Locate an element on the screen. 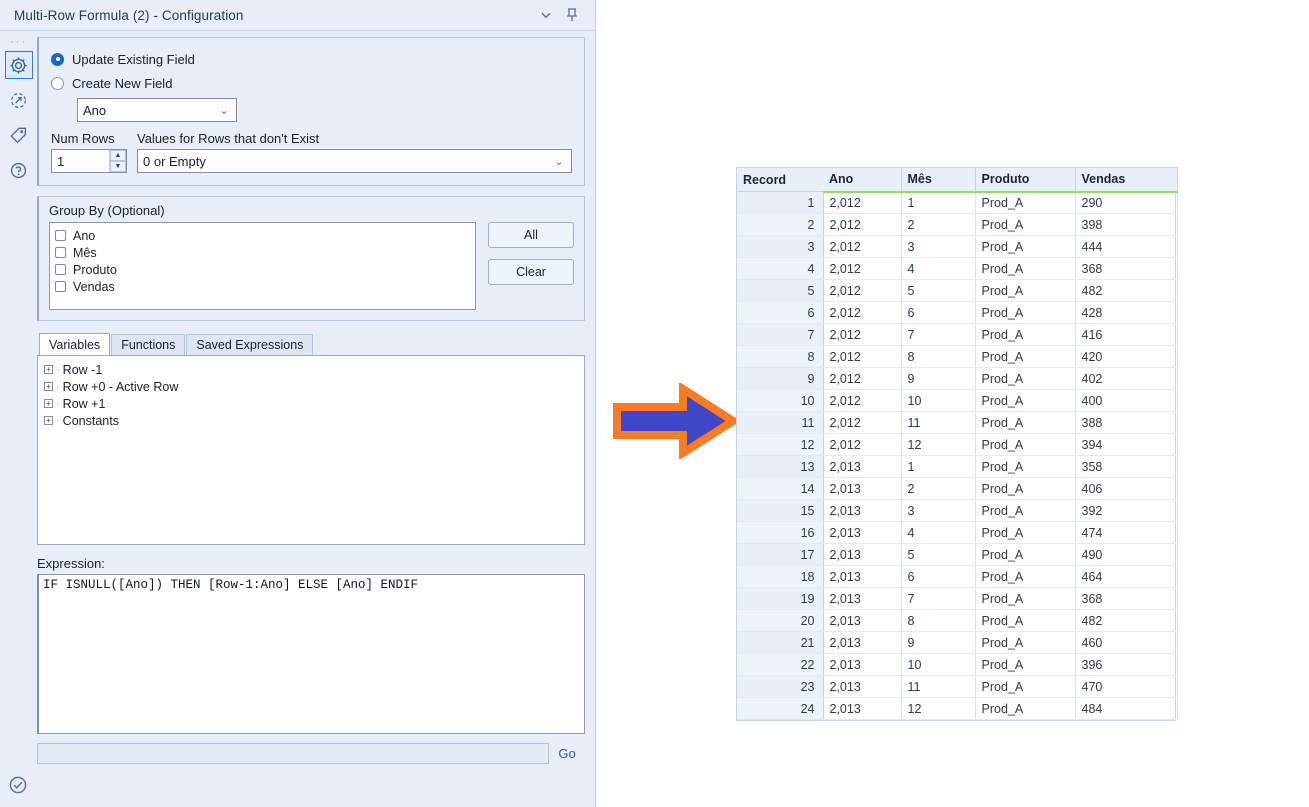 Image resolution: width=1309 pixels, height=807 pixels. tree-item: + · Constants is located at coordinates (314, 420).